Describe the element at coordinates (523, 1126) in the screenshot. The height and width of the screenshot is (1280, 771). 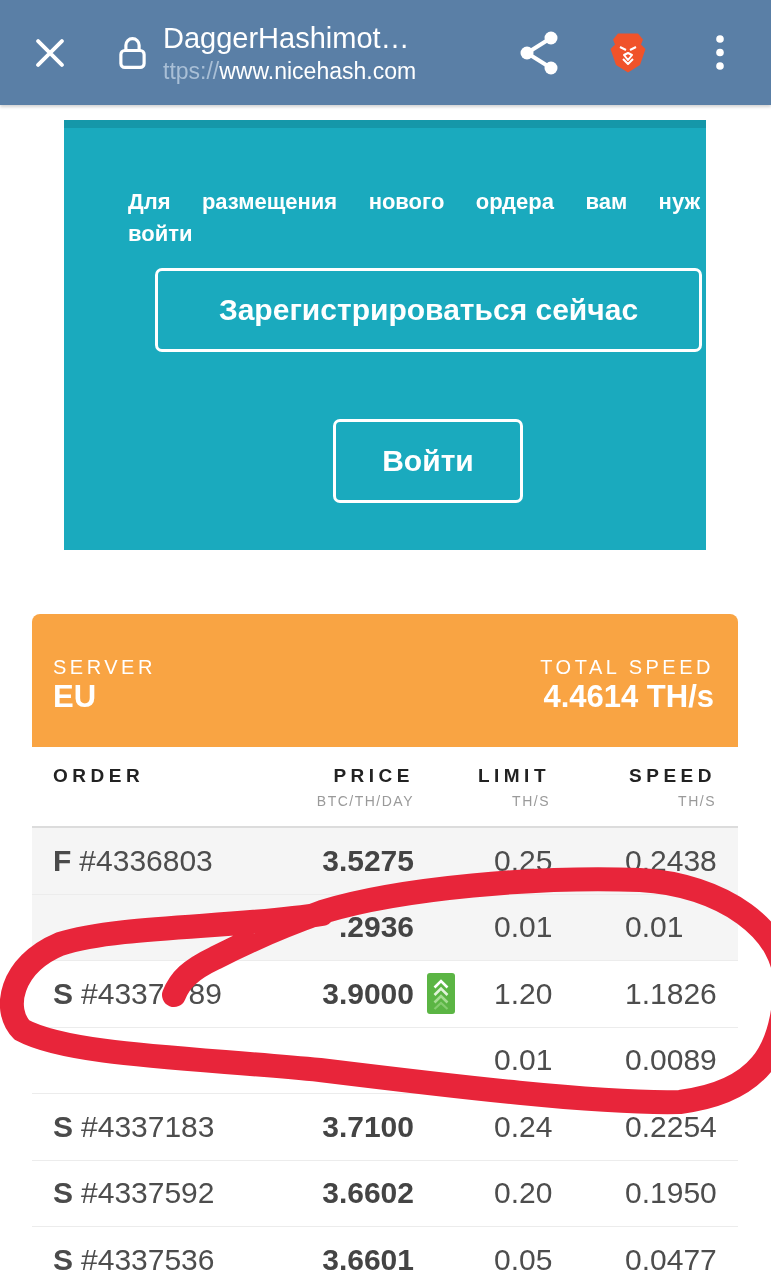
I see `limit-cell: 0.24` at that location.